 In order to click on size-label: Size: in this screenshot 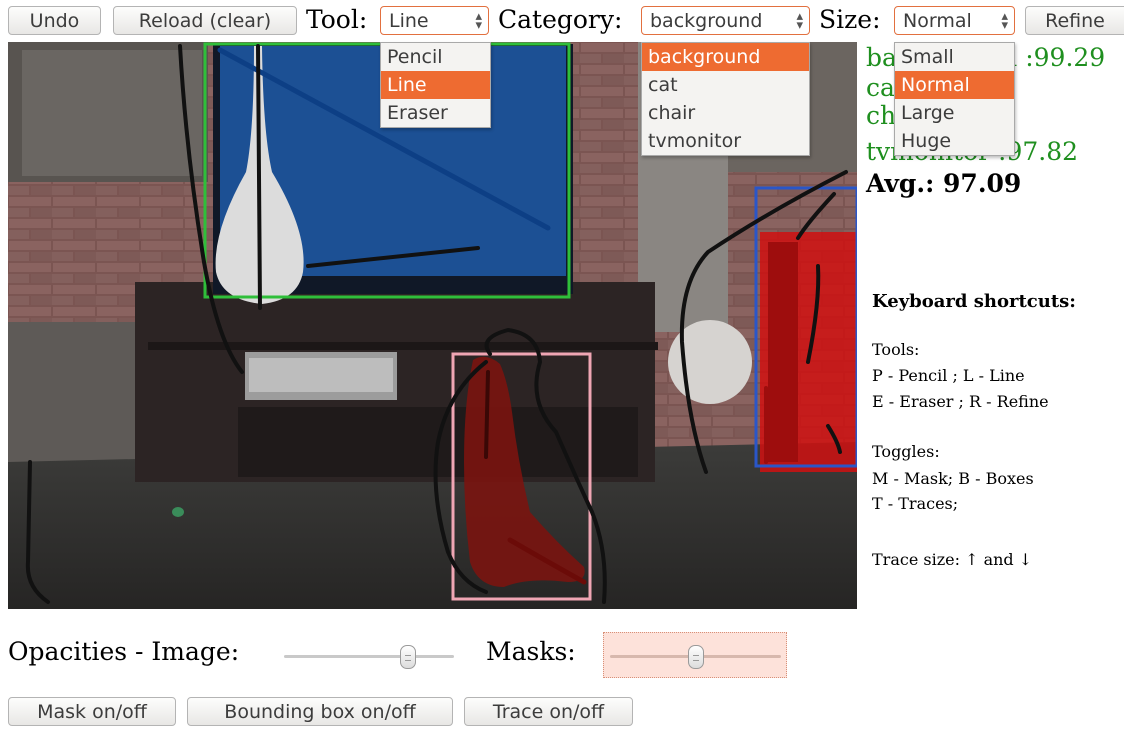, I will do `click(850, 19)`.